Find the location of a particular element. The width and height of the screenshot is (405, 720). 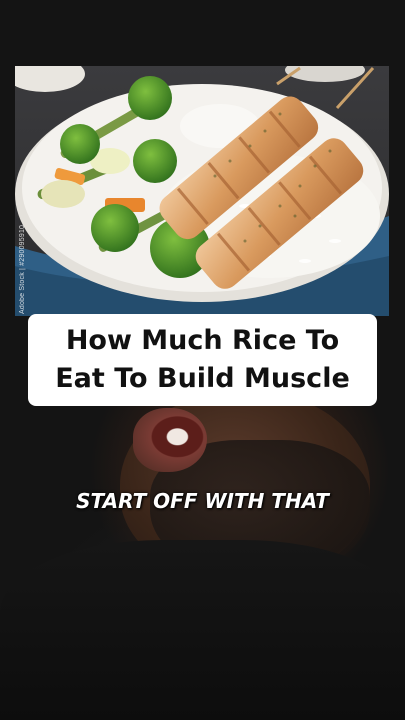

title-card: How Much Rice To Eat To Build Muscle is located at coordinates (202, 360).